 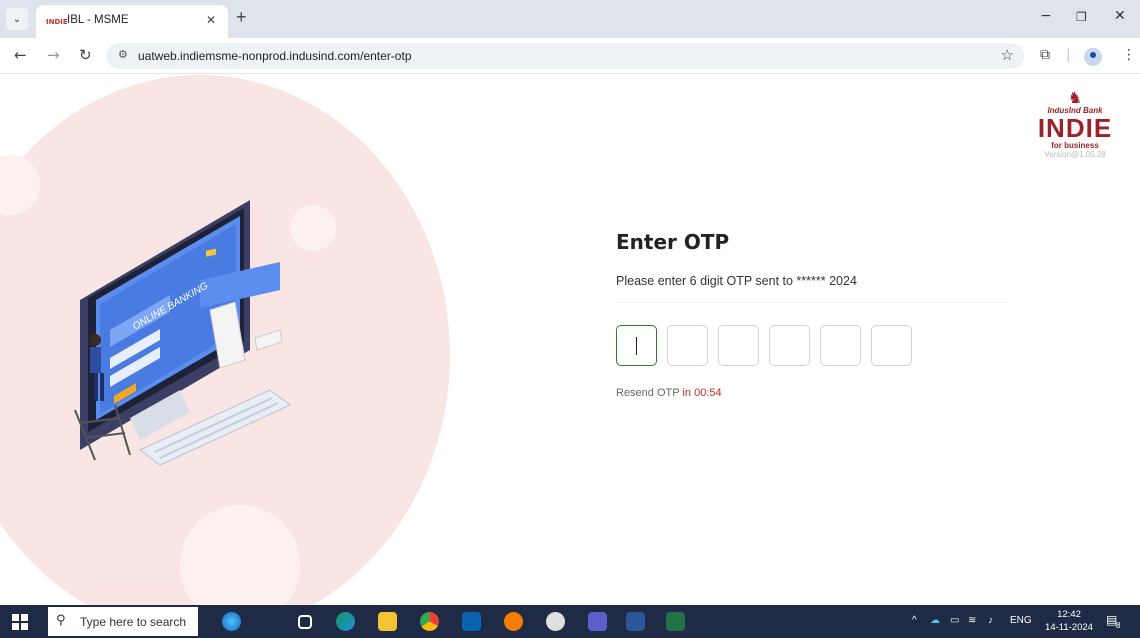 What do you see at coordinates (673, 242) in the screenshot?
I see `page-title: Enter OTP` at bounding box center [673, 242].